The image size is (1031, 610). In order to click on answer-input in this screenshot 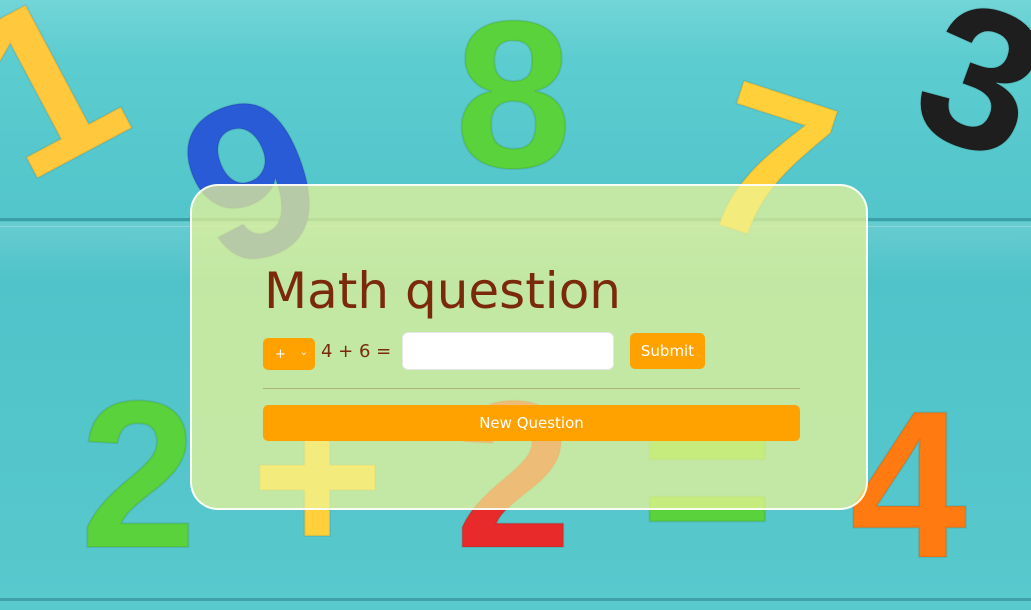, I will do `click(508, 351)`.